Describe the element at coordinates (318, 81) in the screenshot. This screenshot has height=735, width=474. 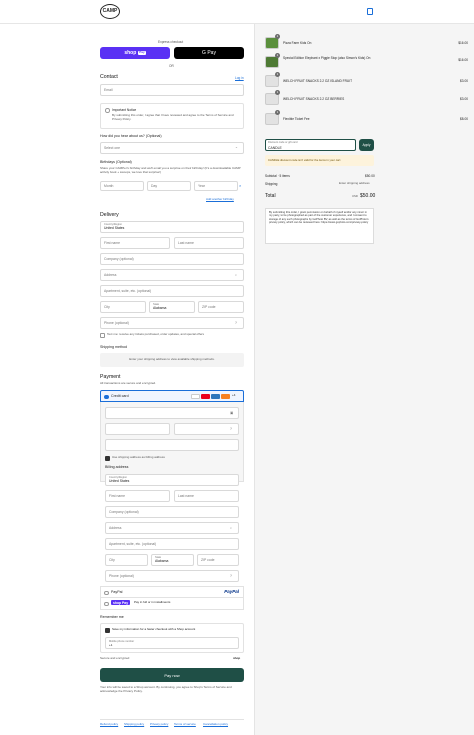
I see `item-name: WELCH FRUIT SNACKS 2.2 OZ ISLAND FRUIT` at that location.